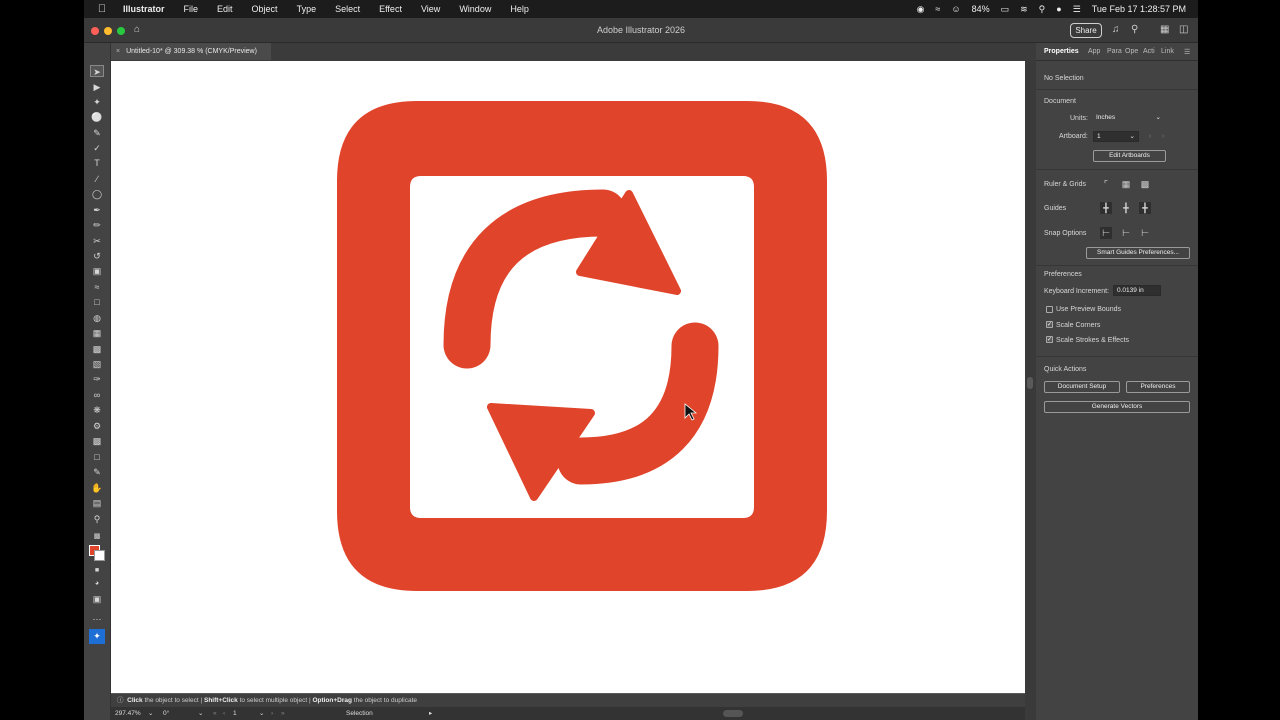  What do you see at coordinates (347, 9) in the screenshot?
I see `menu-select: Select` at bounding box center [347, 9].